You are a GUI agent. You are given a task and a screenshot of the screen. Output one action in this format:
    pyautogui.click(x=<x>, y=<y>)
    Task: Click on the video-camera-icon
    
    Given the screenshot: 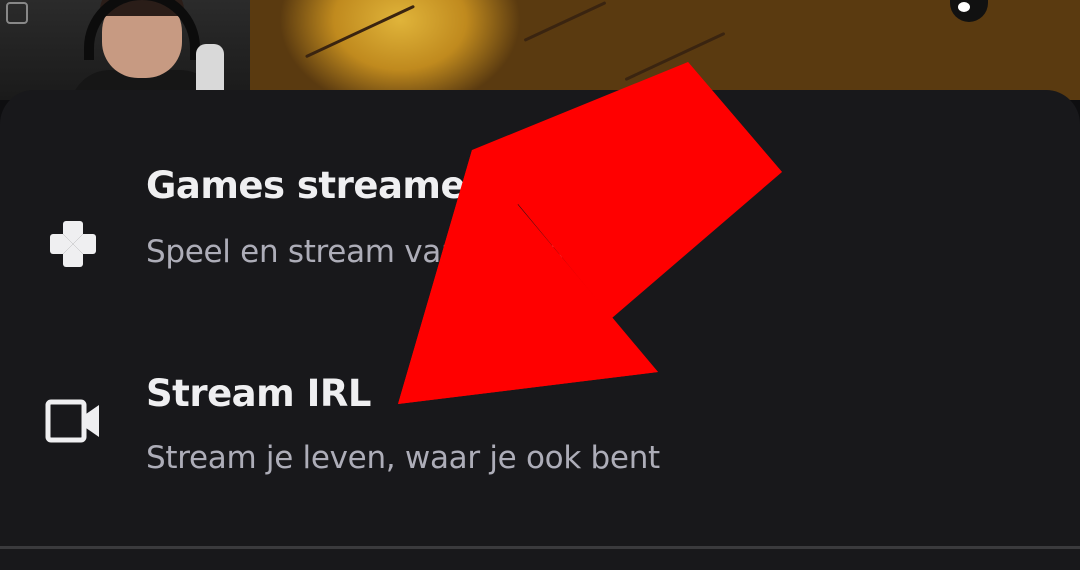 What is the action you would take?
    pyautogui.click(x=73, y=421)
    